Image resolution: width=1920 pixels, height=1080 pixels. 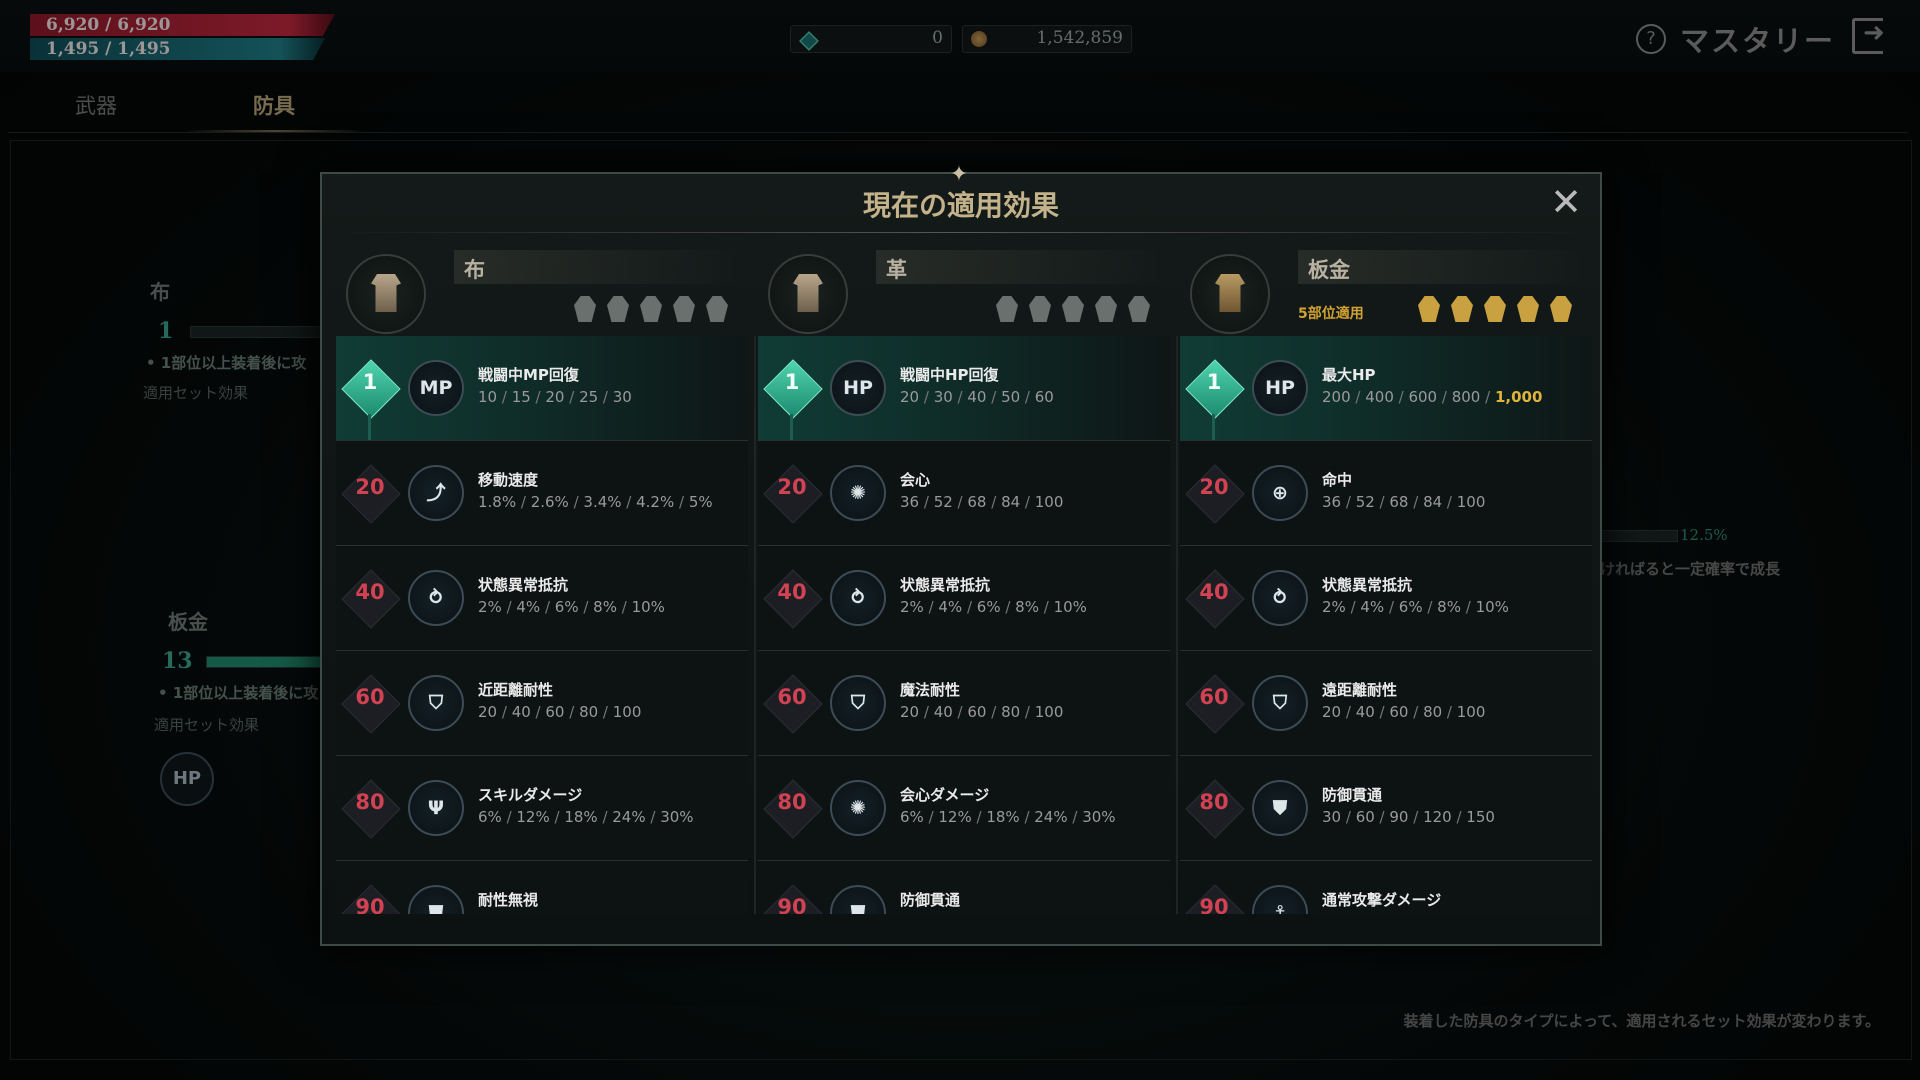 I want to click on effect-row: 60 ⛉ 近距離耐性 20 / 40 / 60 / 80 / 100, so click(x=542, y=703).